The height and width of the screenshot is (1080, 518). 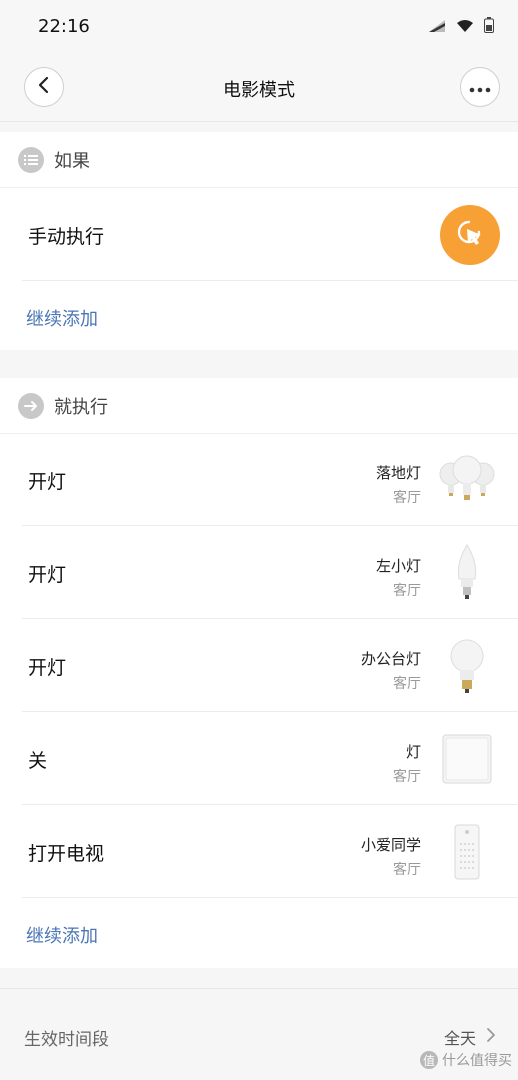 What do you see at coordinates (491, 1037) in the screenshot?
I see `chevron-right-icon` at bounding box center [491, 1037].